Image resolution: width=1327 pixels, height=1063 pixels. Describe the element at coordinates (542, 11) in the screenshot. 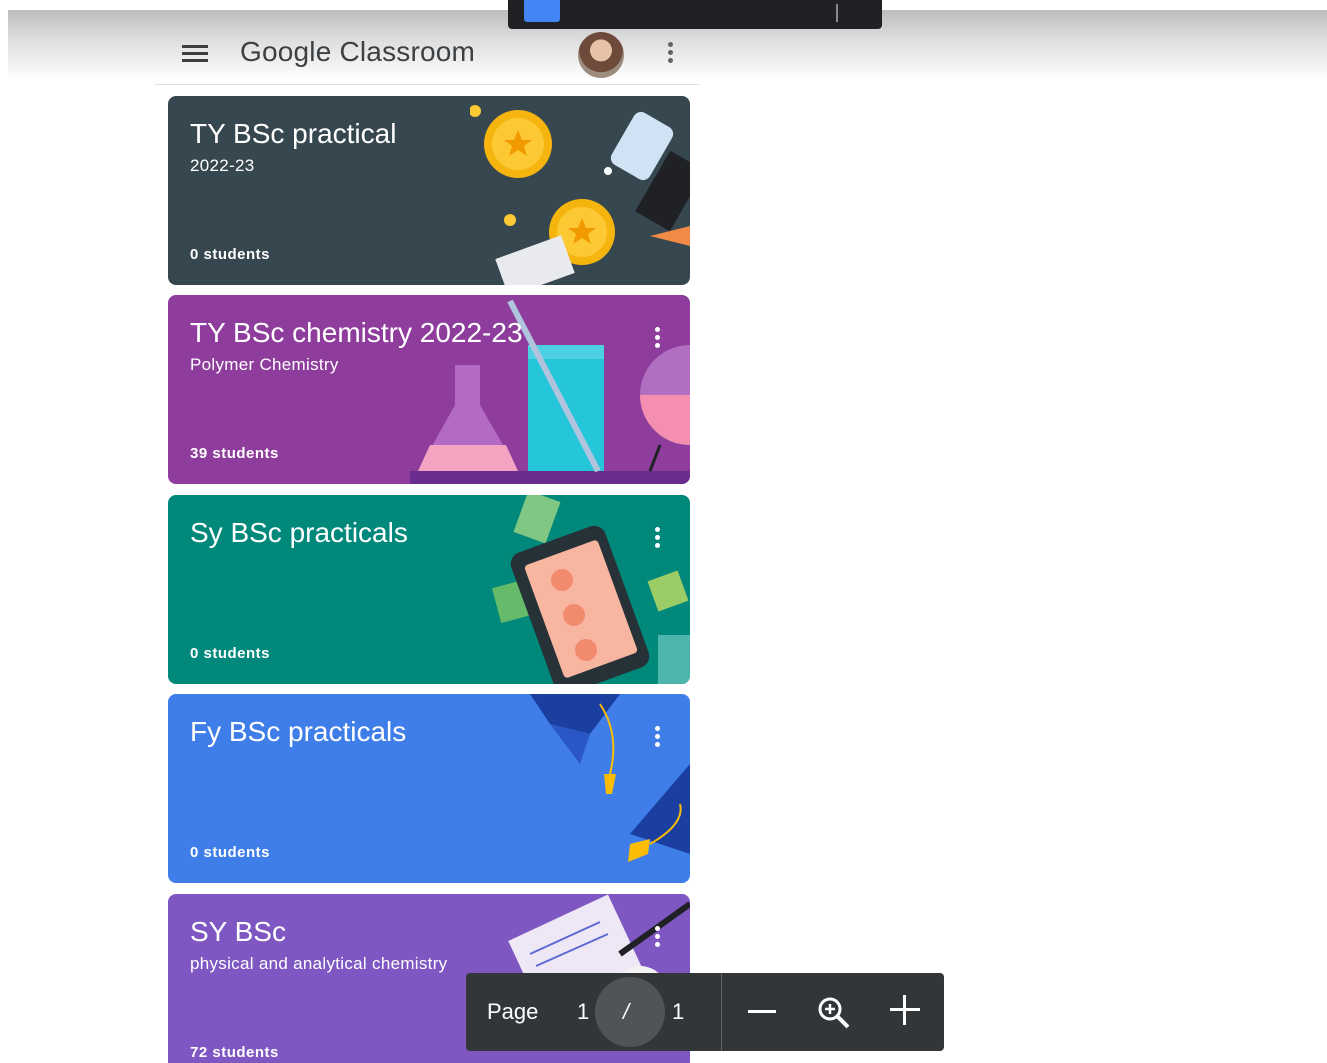

I see `document-icon` at that location.